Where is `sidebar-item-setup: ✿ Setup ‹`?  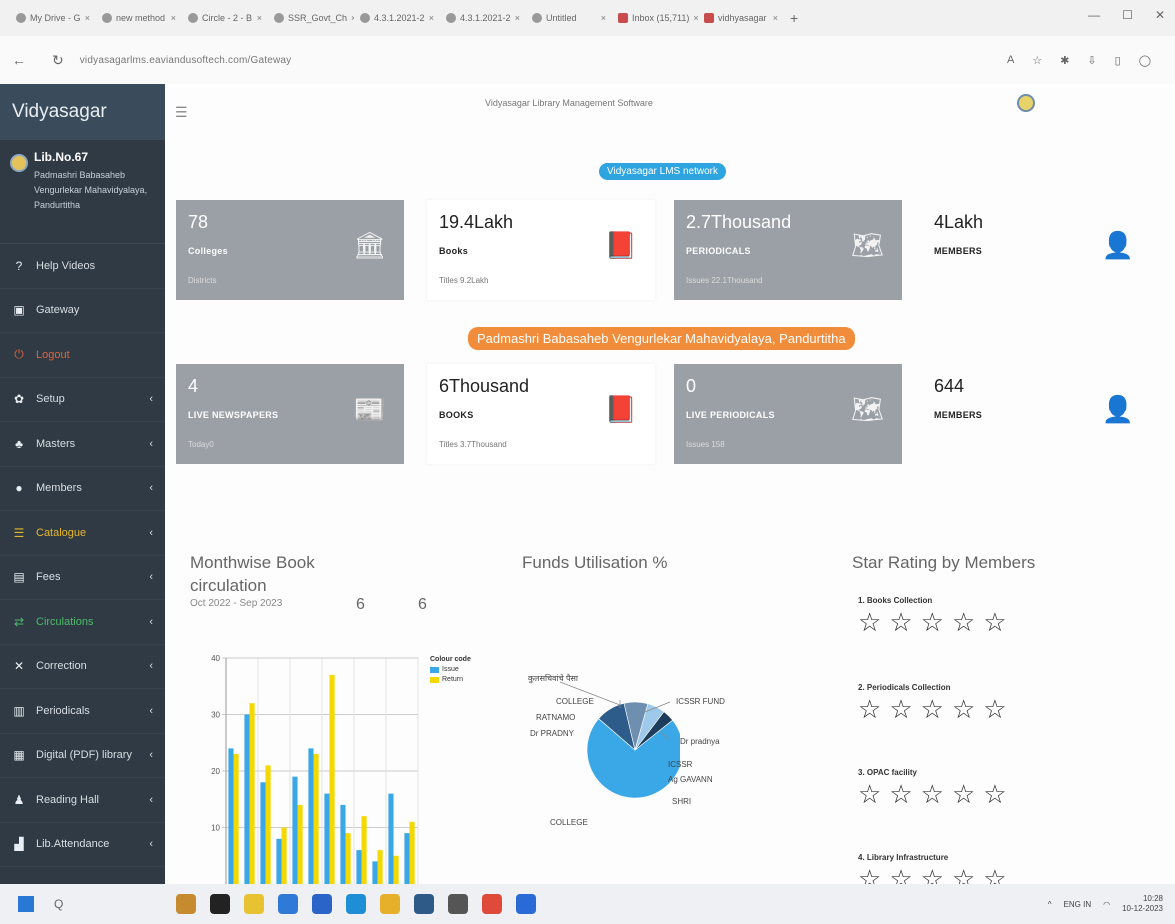 sidebar-item-setup: ✿ Setup ‹ is located at coordinates (82, 400).